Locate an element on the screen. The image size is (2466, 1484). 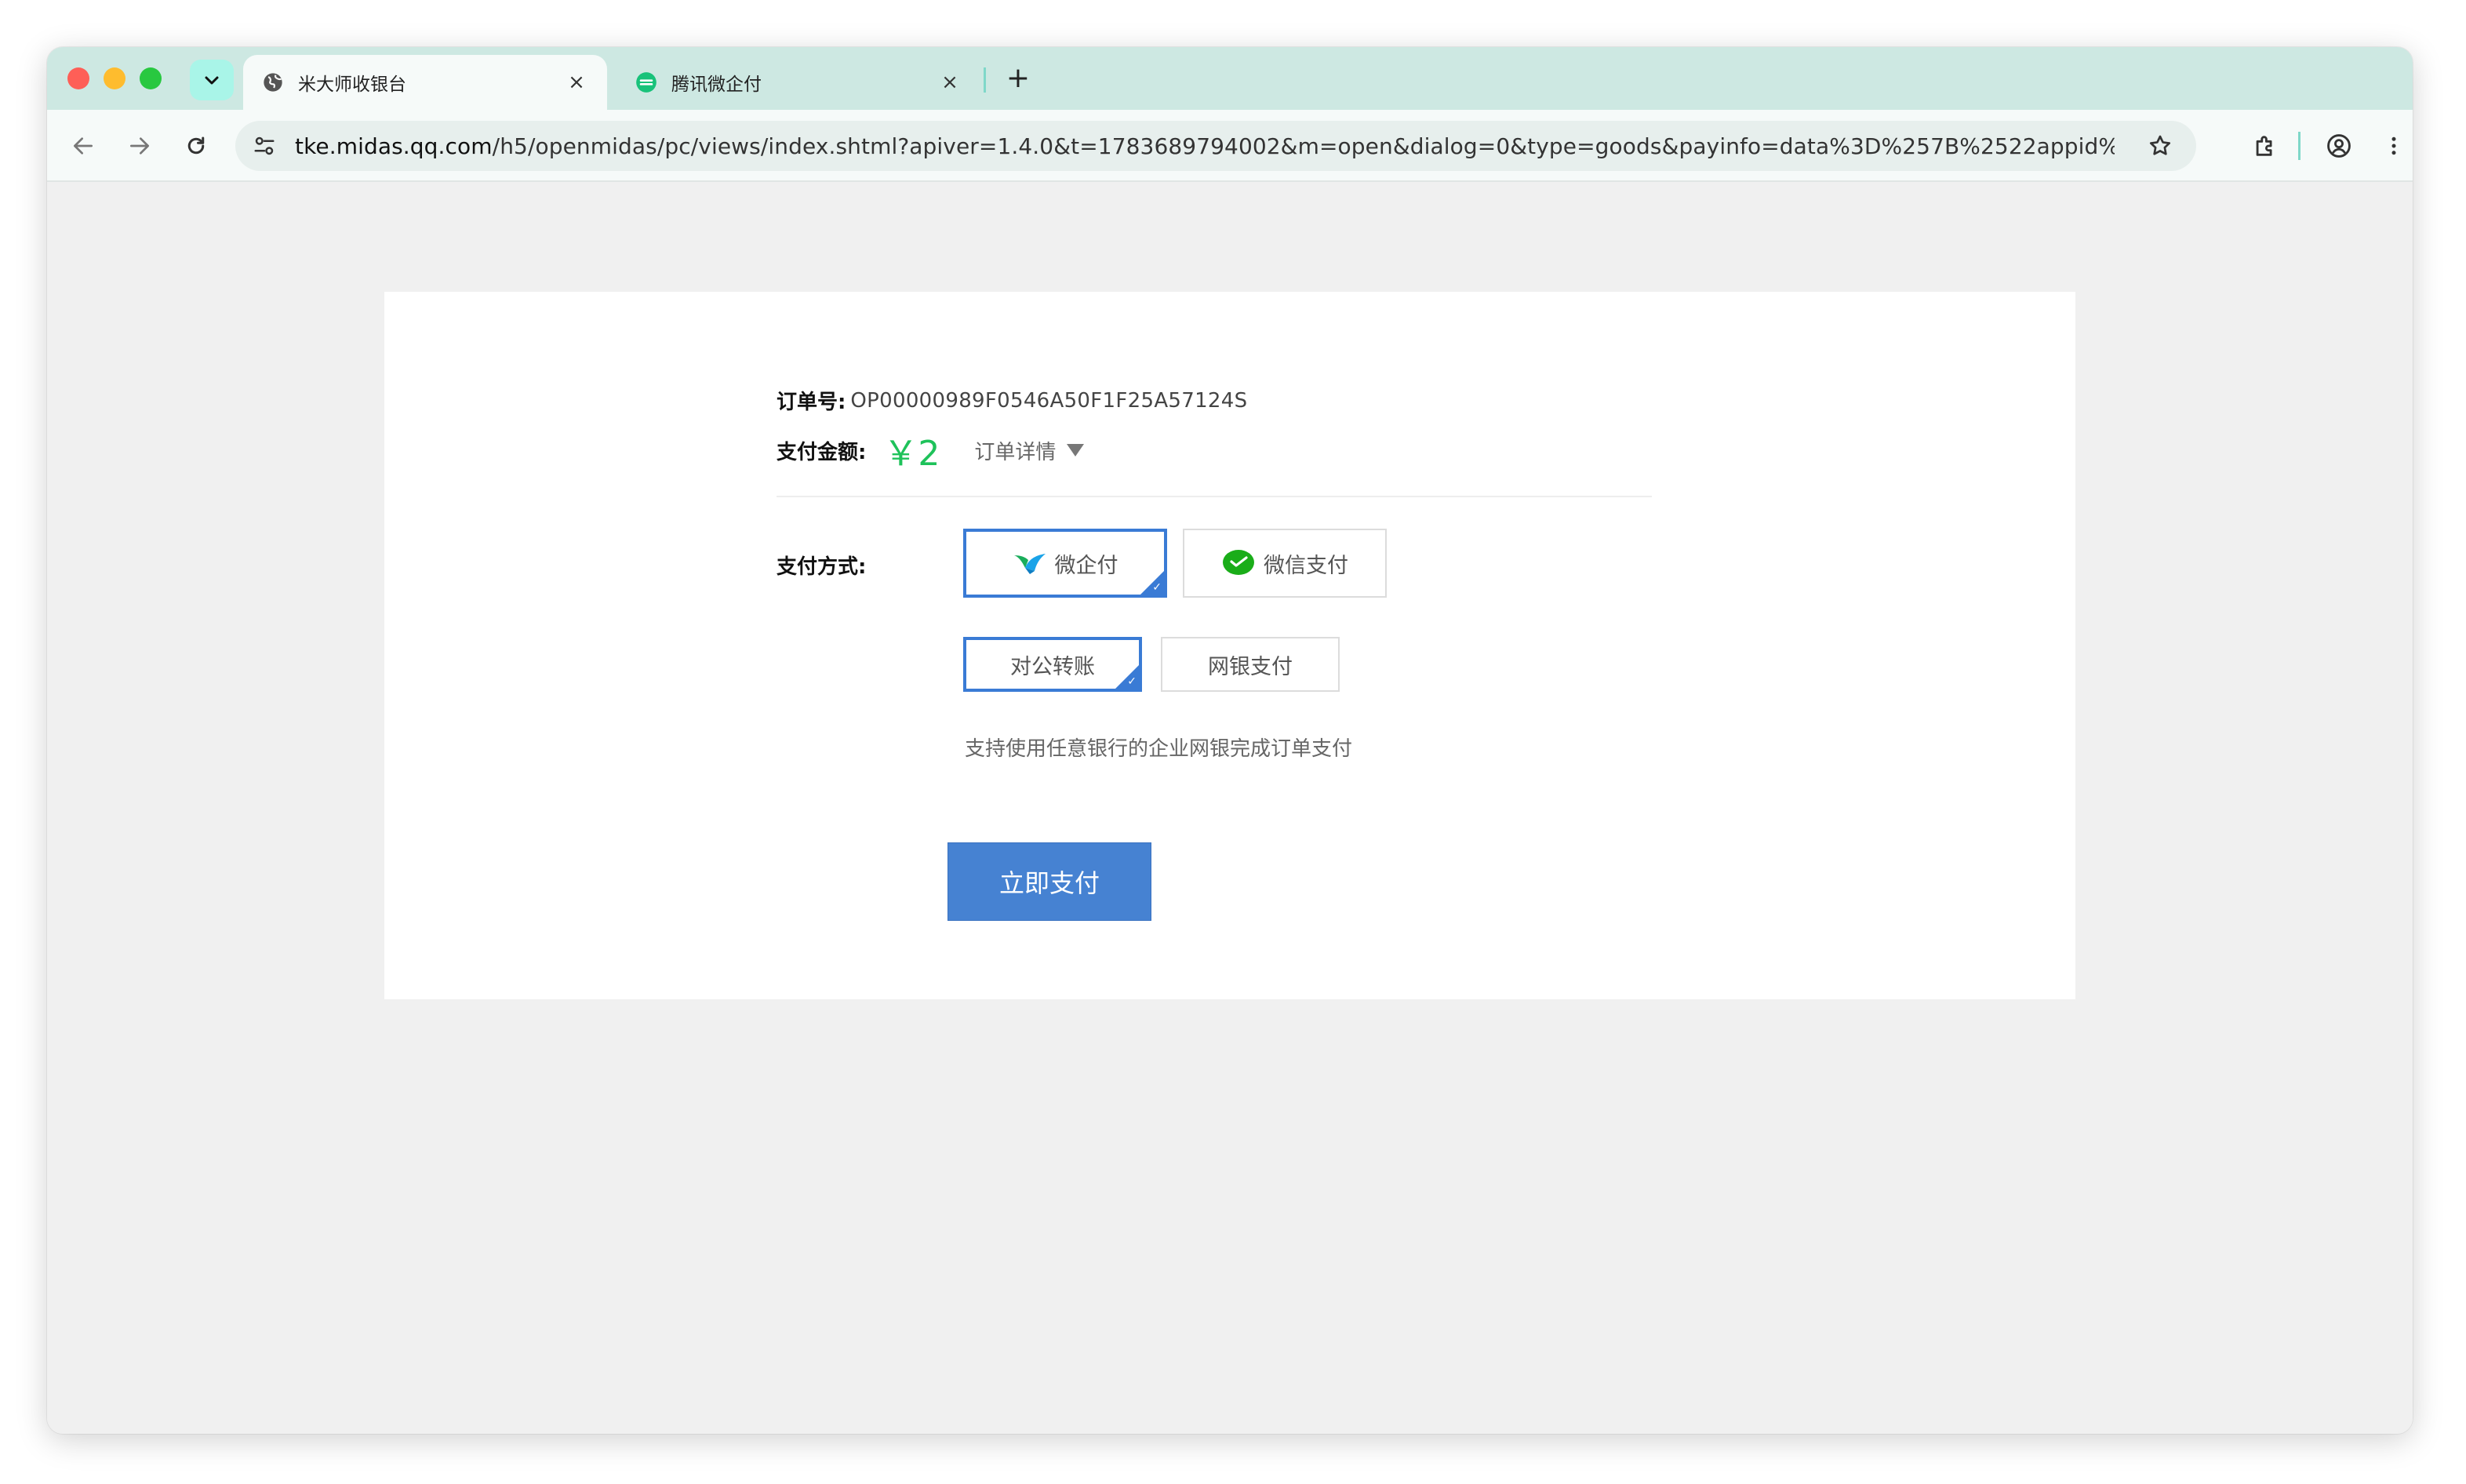
menu-button is located at coordinates (2394, 146).